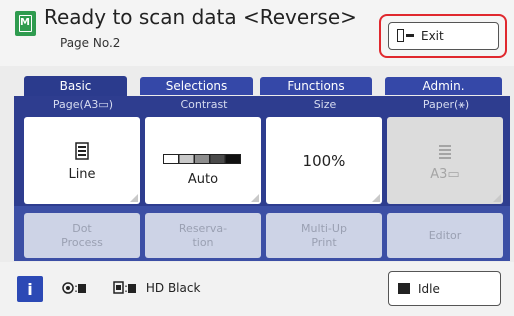 Image resolution: width=514 pixels, height=316 pixels. I want to click on ink-icon, so click(68, 288).